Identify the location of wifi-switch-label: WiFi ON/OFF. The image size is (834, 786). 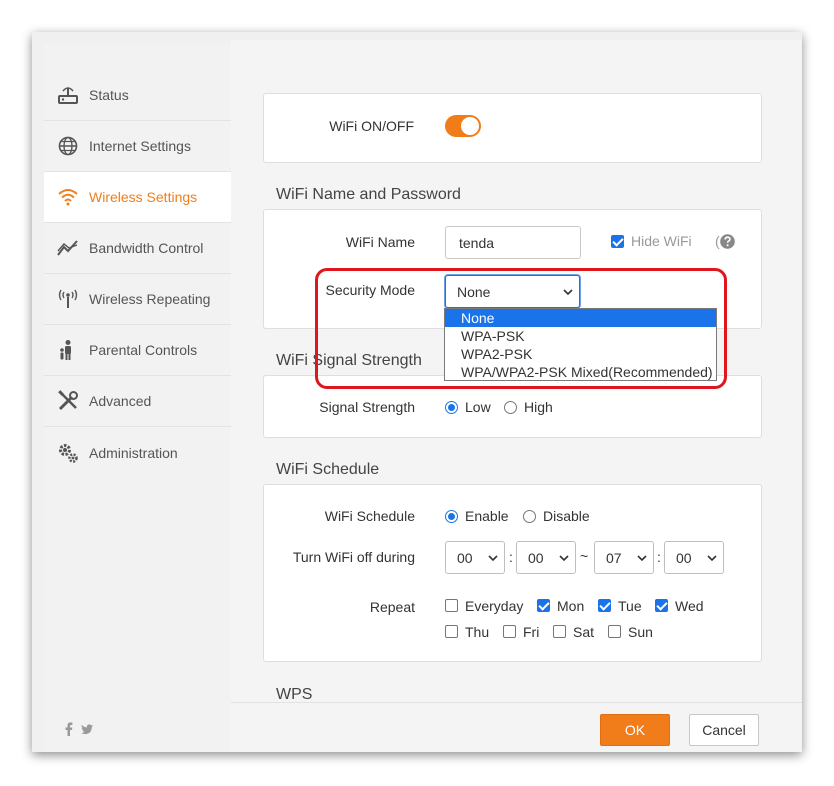
(371, 126).